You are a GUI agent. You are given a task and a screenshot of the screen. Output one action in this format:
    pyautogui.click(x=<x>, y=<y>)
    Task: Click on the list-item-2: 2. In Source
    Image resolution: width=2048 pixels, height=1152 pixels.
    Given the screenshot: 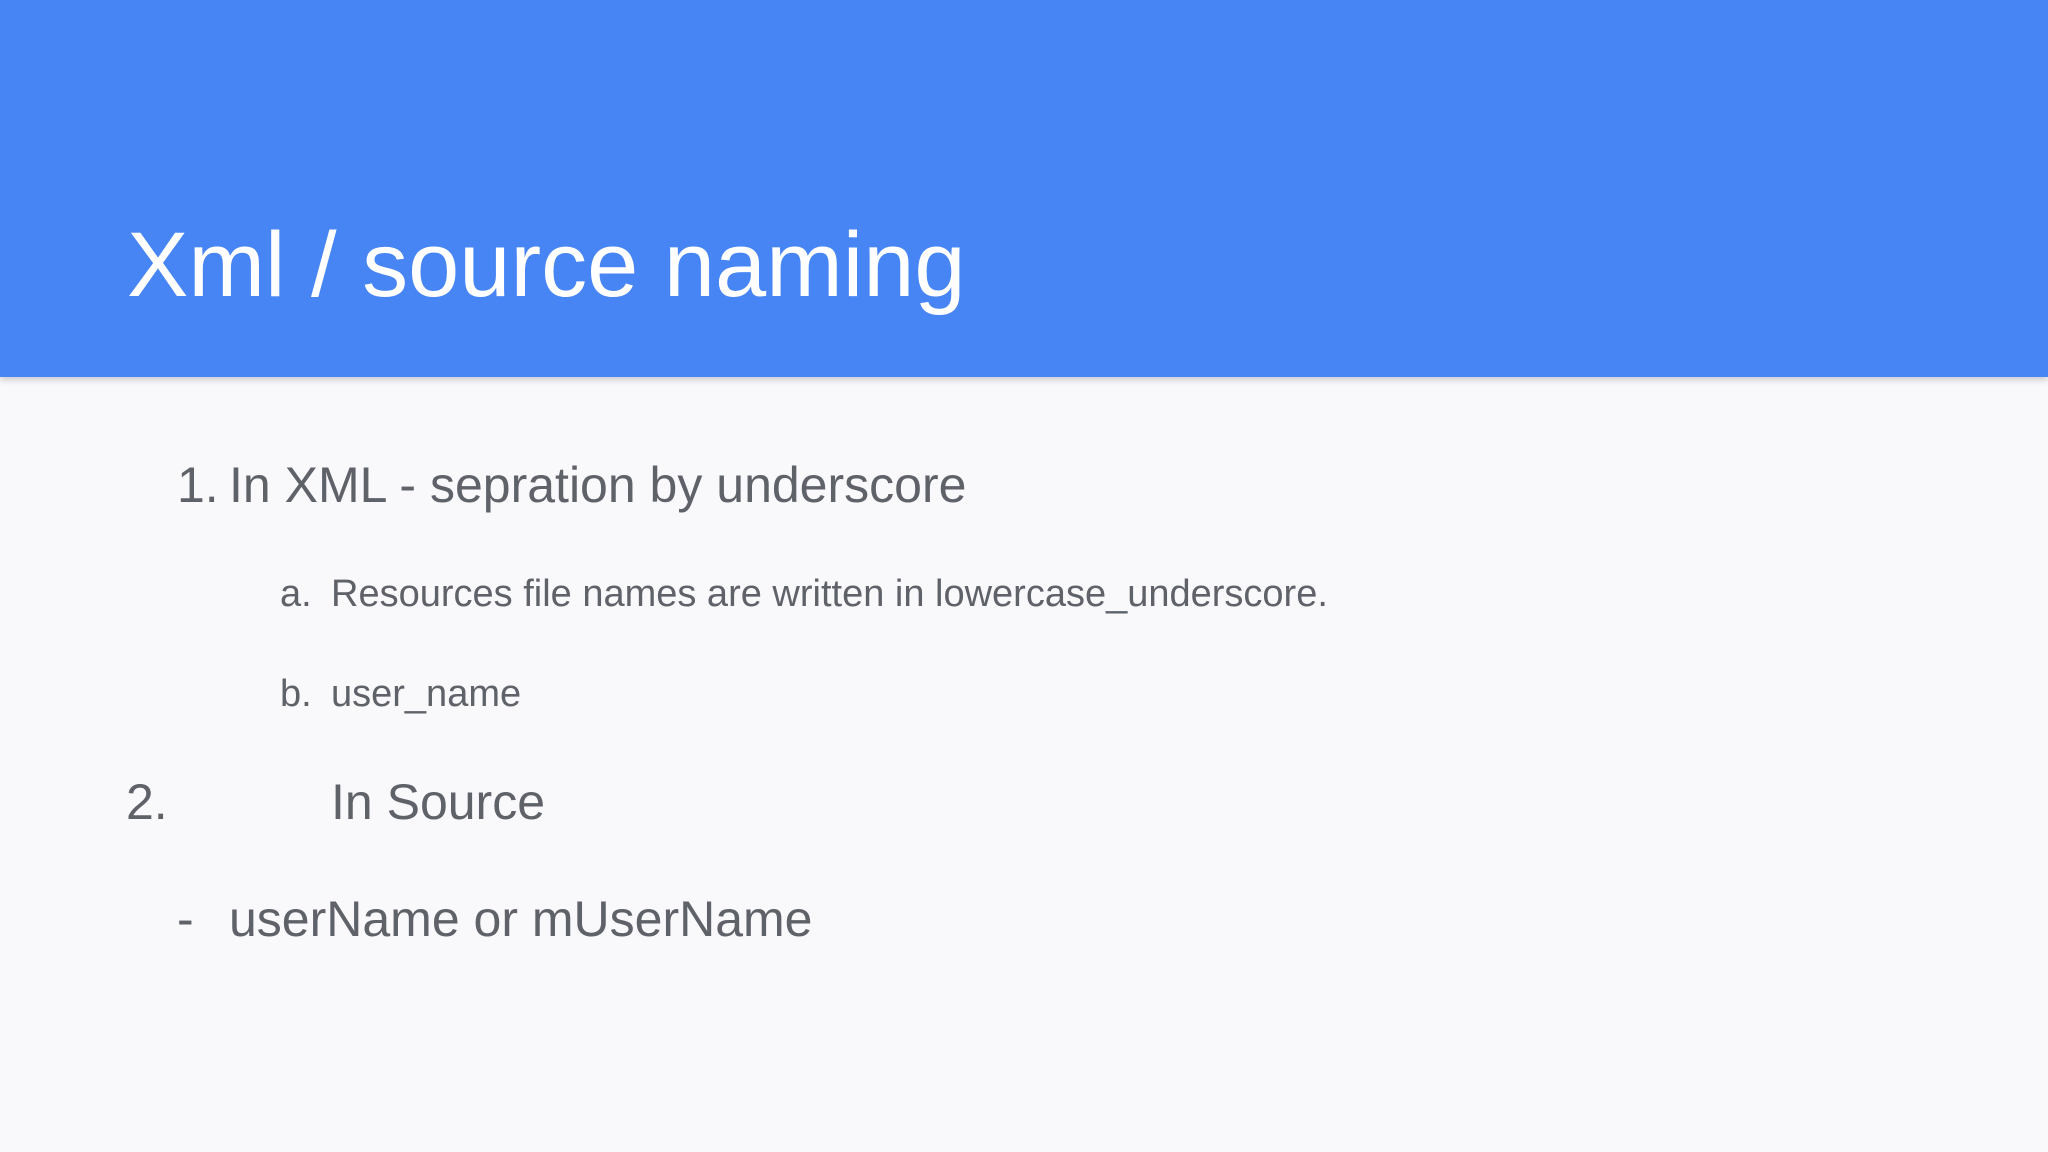 What is the action you would take?
    pyautogui.click(x=1024, y=802)
    